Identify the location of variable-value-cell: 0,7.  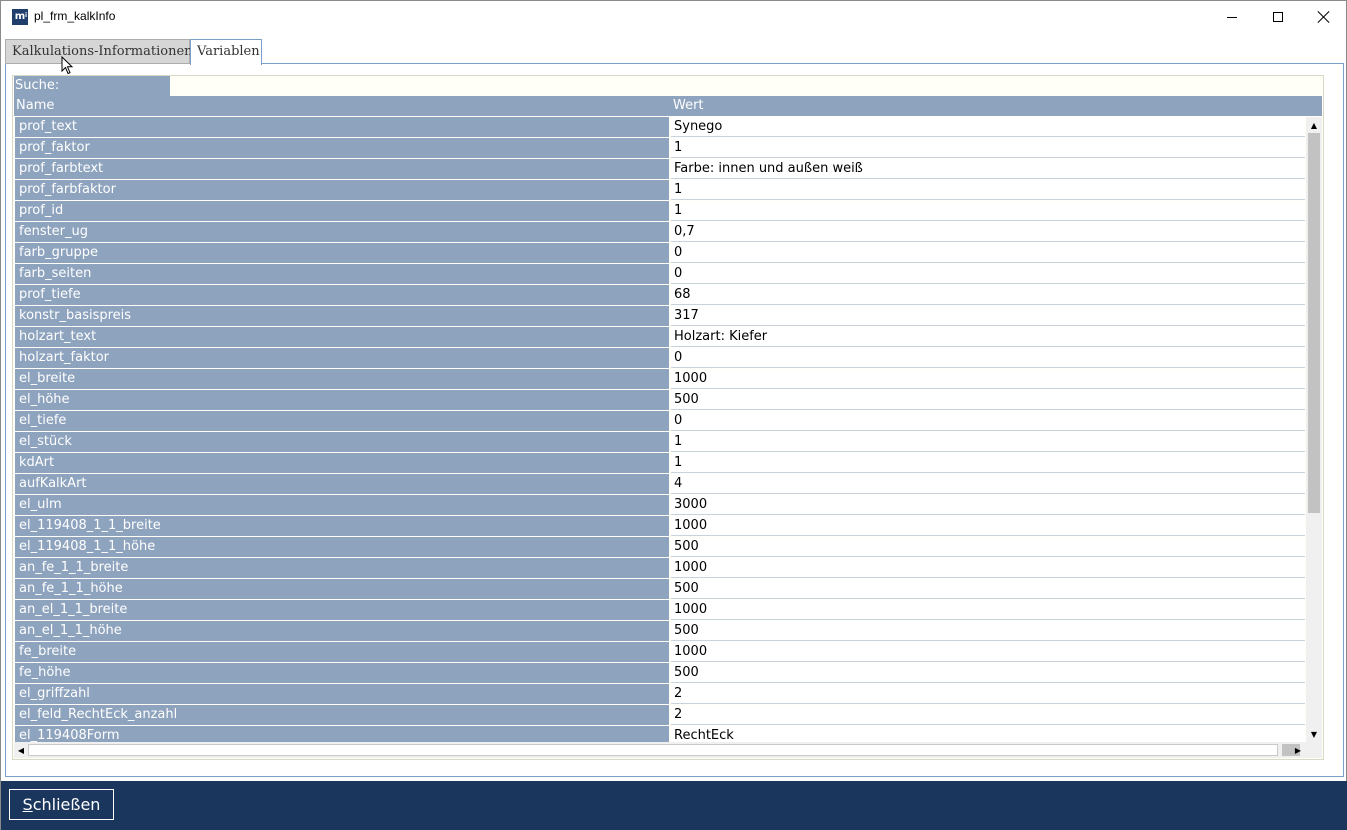
(988, 232).